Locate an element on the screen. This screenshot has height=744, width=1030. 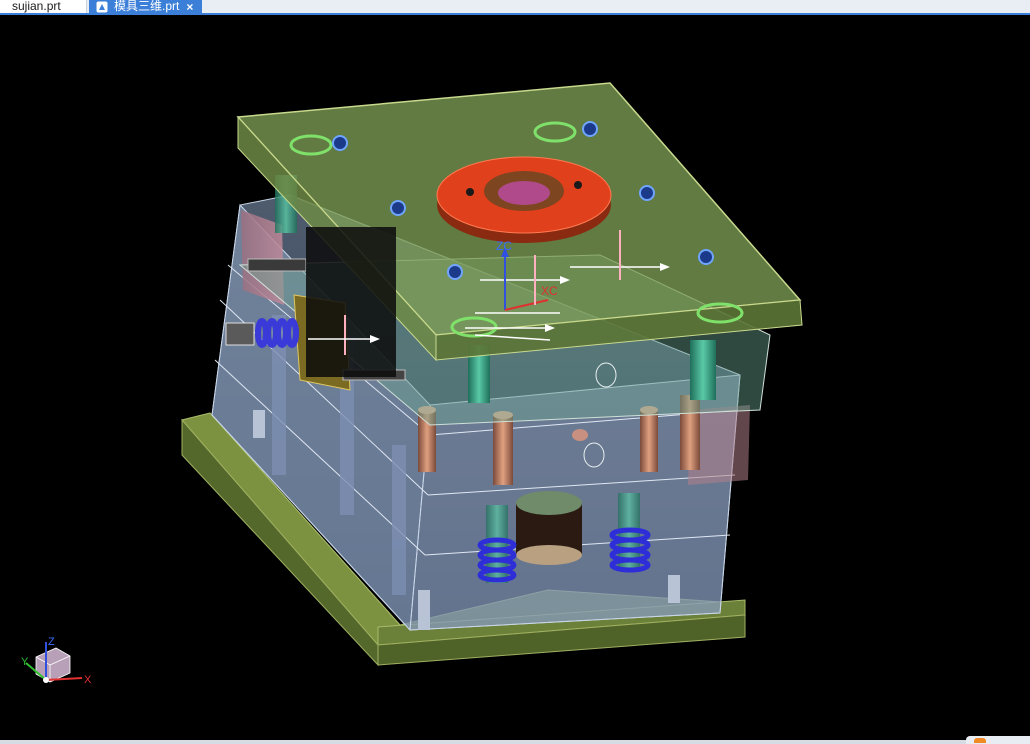
zc-axis-label: ZC is located at coordinates (504, 246).